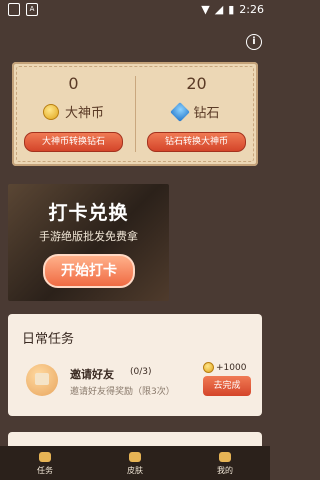  Describe the element at coordinates (88, 213) in the screenshot. I see `checkin-title: 打卡兑换` at that location.